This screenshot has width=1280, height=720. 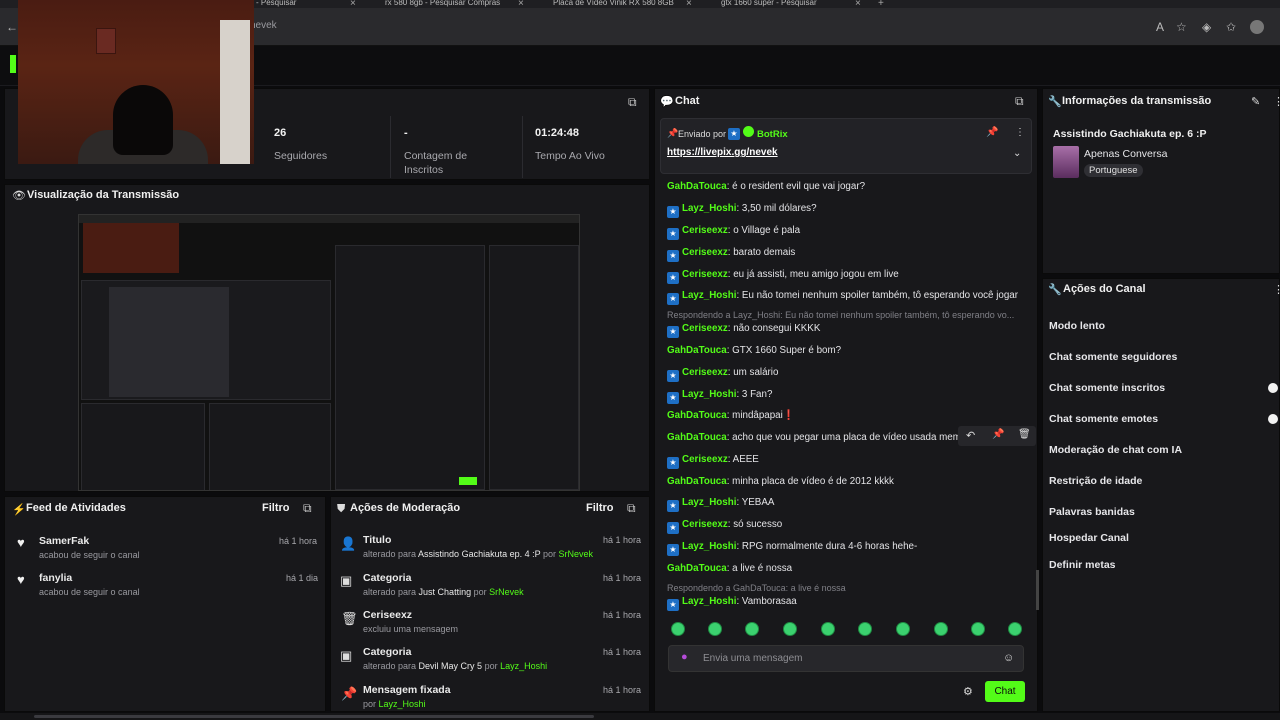 I want to click on channel-action-item: Palavras banidas, so click(x=1092, y=512).